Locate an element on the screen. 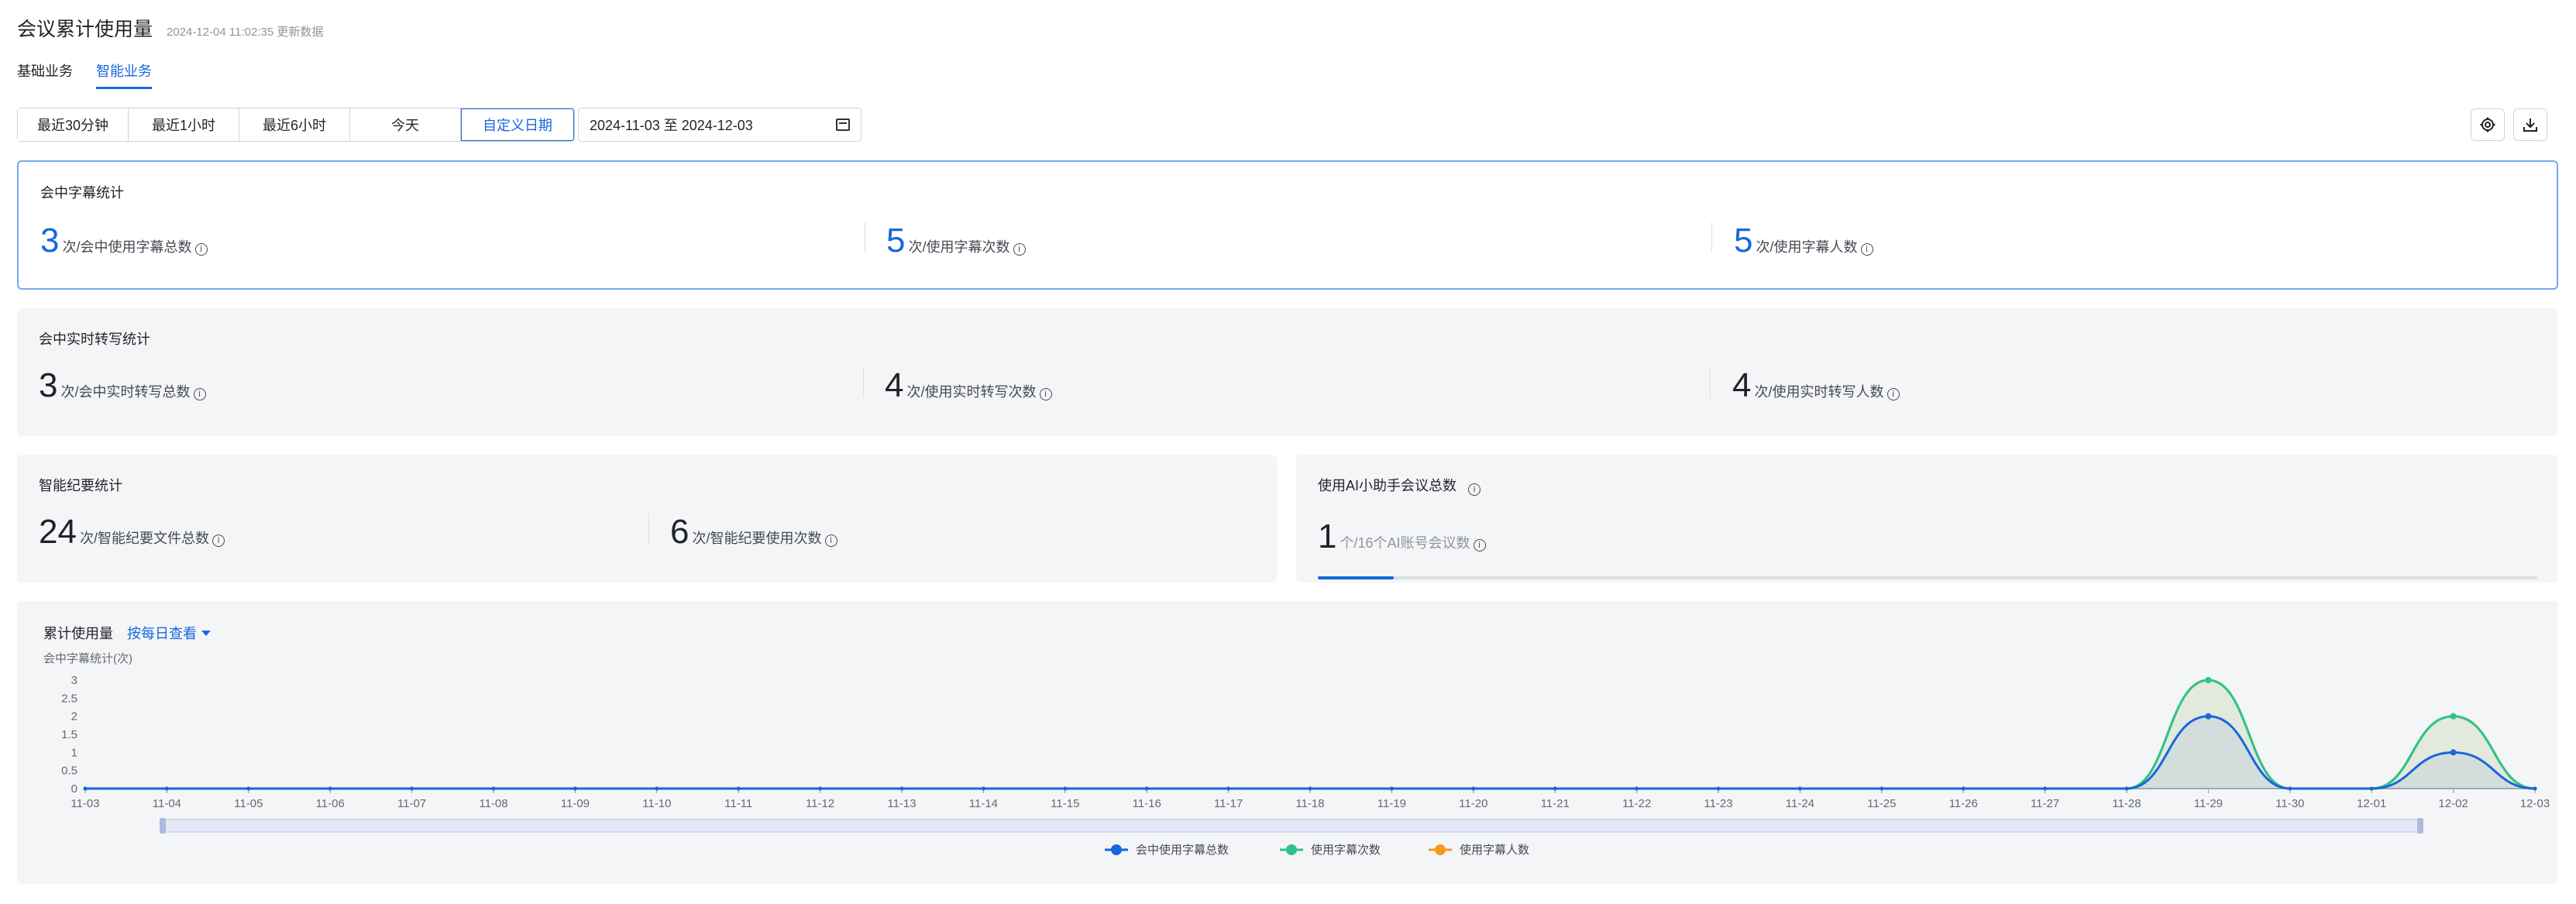 This screenshot has height=904, width=2576. minutes-file-total-metric: 24 次/智能纪要文件总数 i is located at coordinates (132, 532).